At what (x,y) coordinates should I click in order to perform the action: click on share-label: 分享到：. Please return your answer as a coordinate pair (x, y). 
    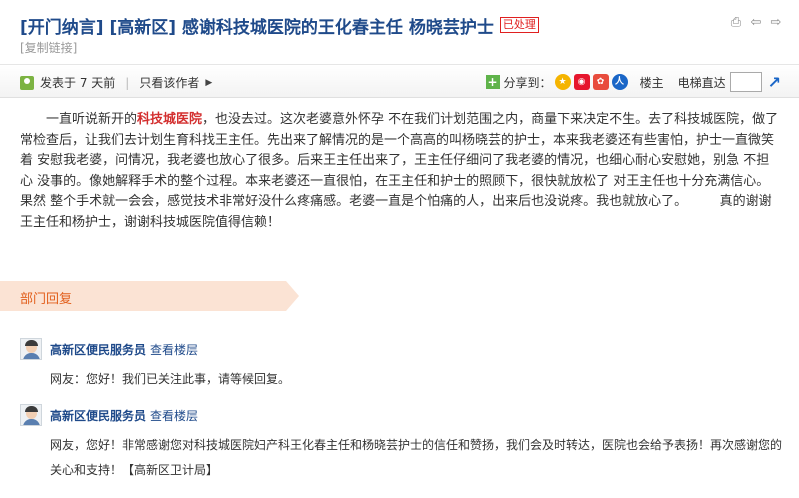
    Looking at the image, I should click on (527, 82).